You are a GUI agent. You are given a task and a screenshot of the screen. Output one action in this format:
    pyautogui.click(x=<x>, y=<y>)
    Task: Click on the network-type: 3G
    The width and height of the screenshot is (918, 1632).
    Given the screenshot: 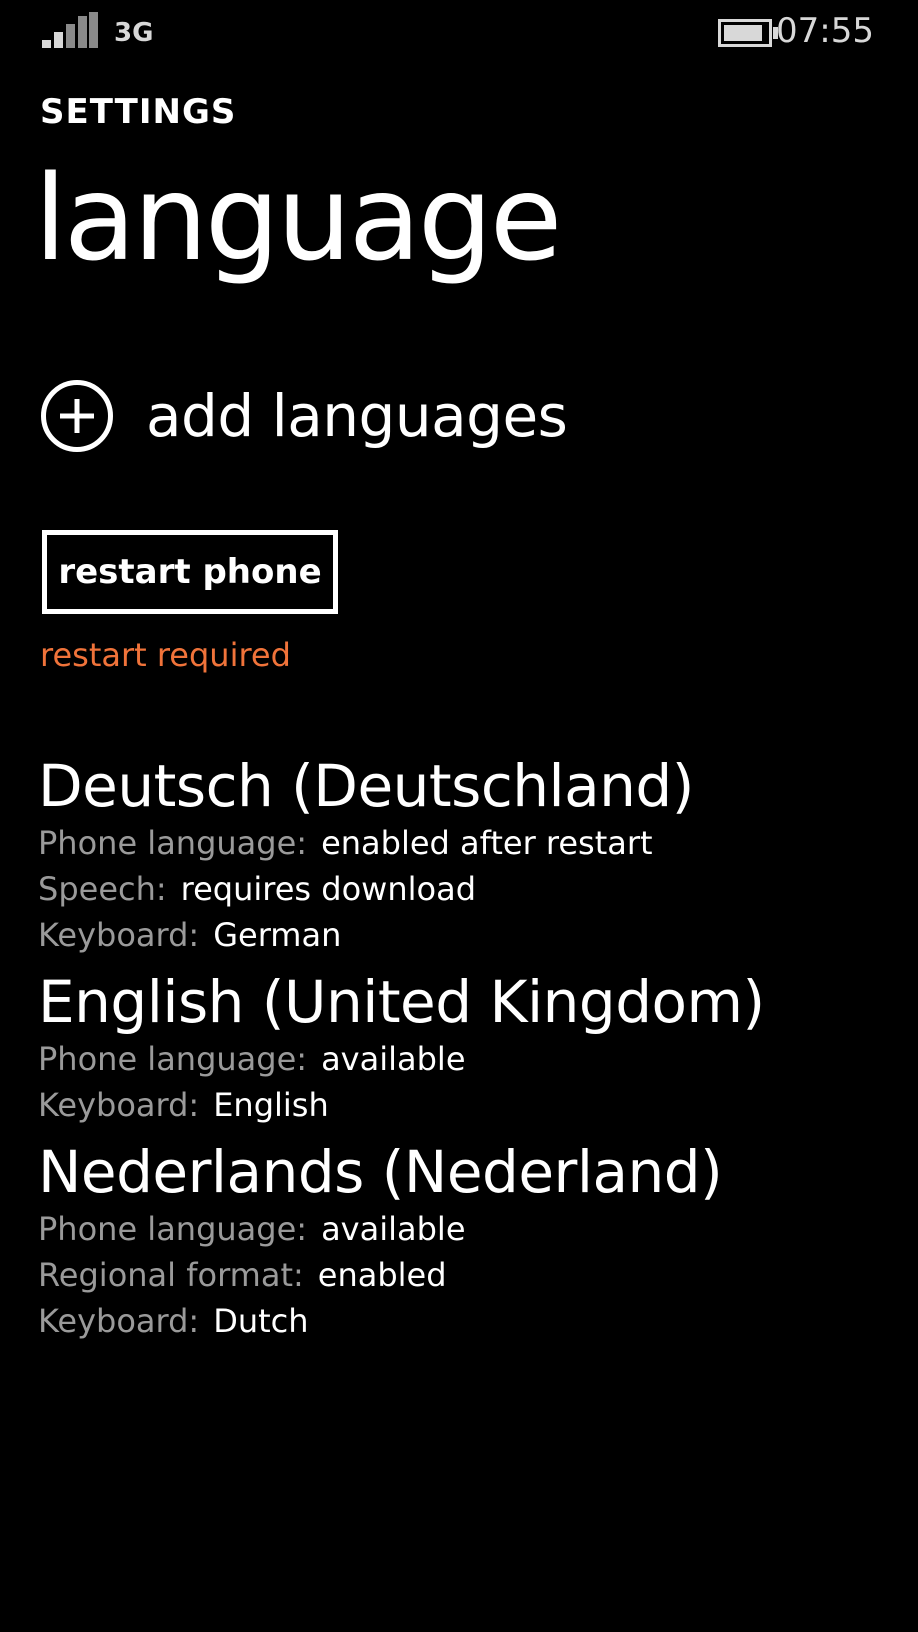 What is the action you would take?
    pyautogui.click(x=134, y=33)
    